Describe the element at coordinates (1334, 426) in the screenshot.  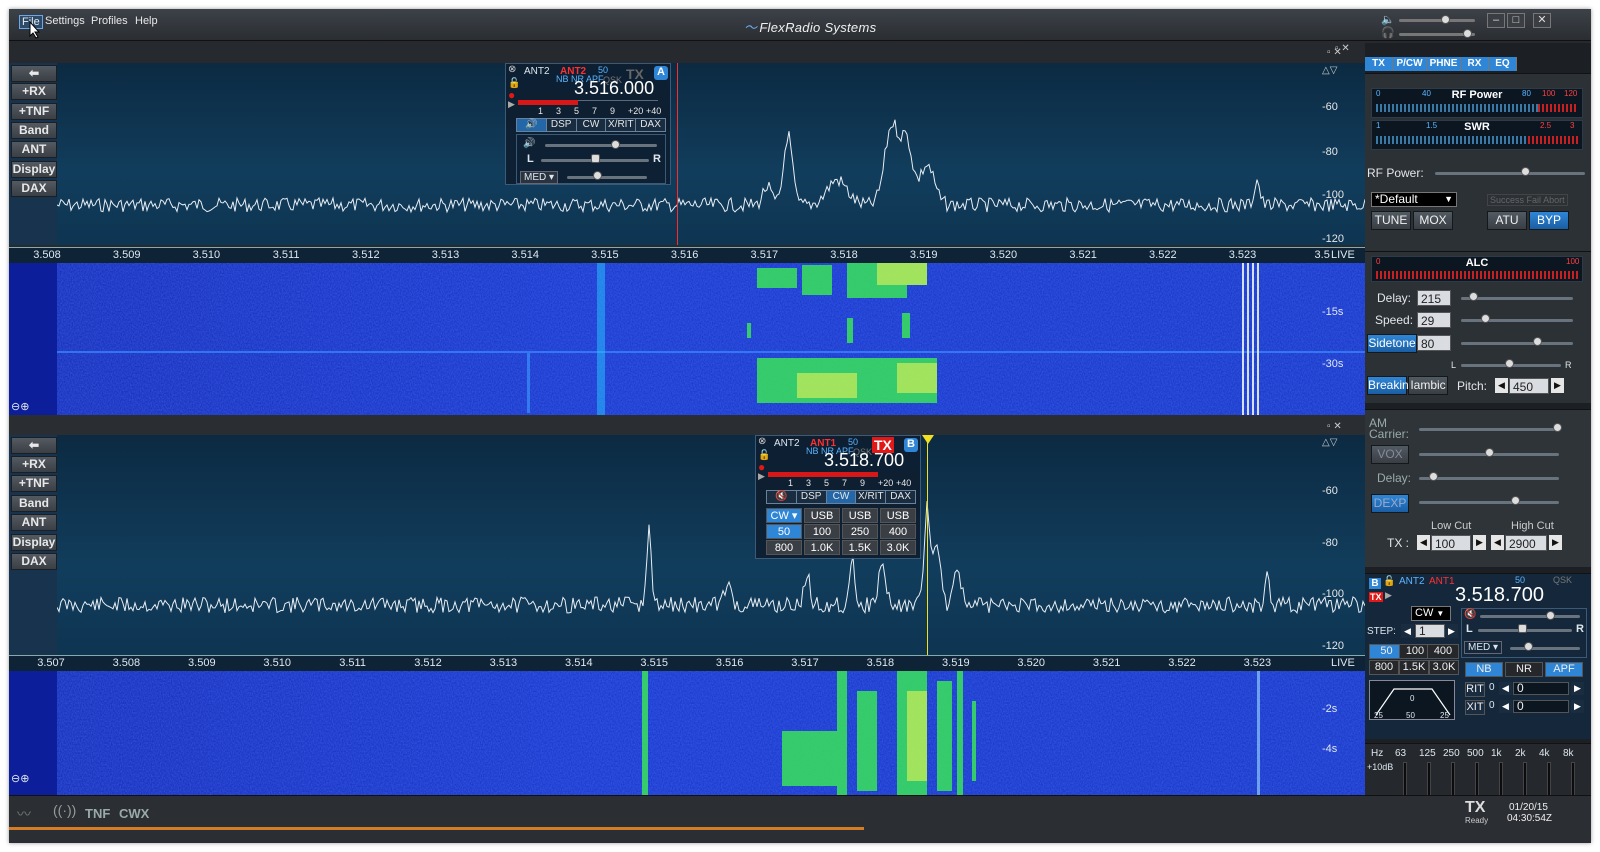
I see `pan-b-float-close-icon: ▫ ✕` at that location.